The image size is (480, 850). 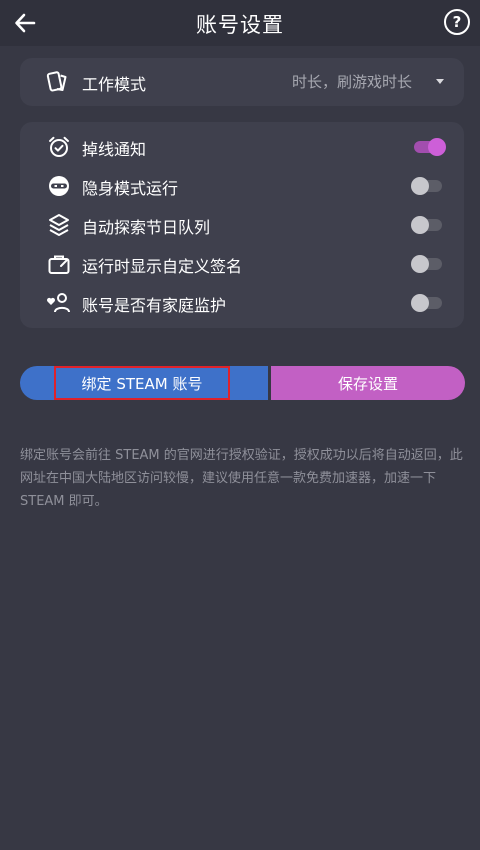 I want to click on page-title: 账号设置, so click(x=240, y=25).